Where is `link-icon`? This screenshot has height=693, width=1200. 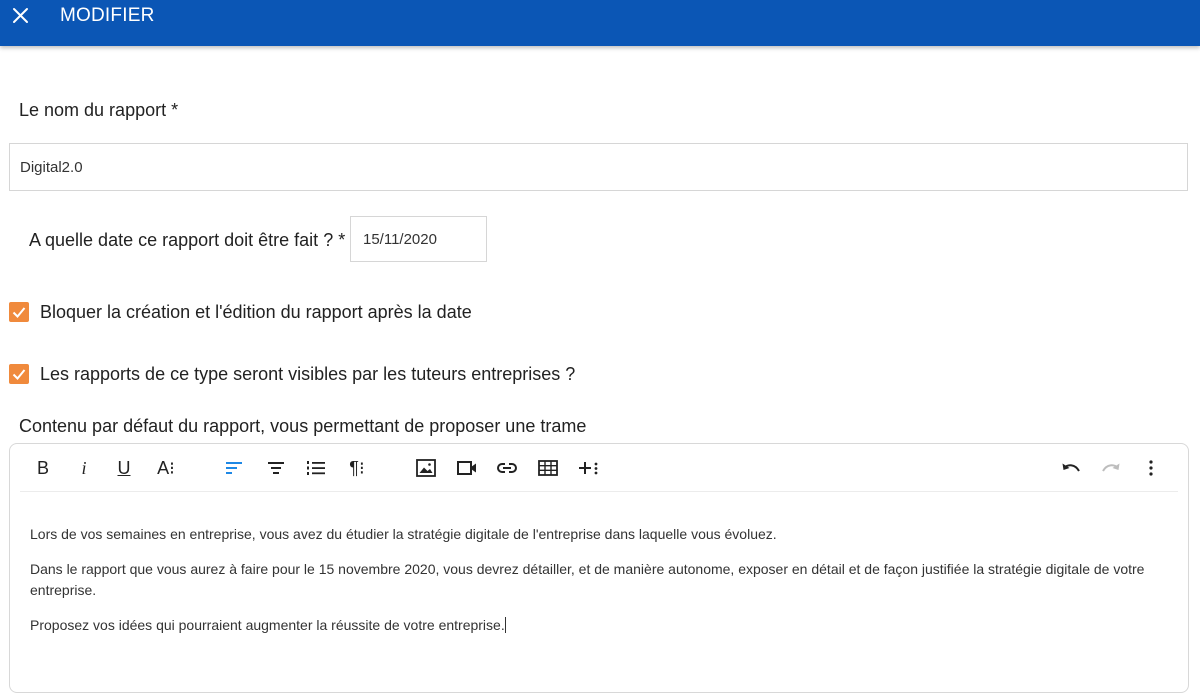 link-icon is located at coordinates (507, 468).